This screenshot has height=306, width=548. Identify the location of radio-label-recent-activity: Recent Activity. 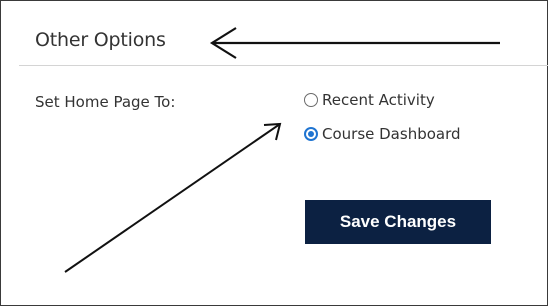
(378, 100).